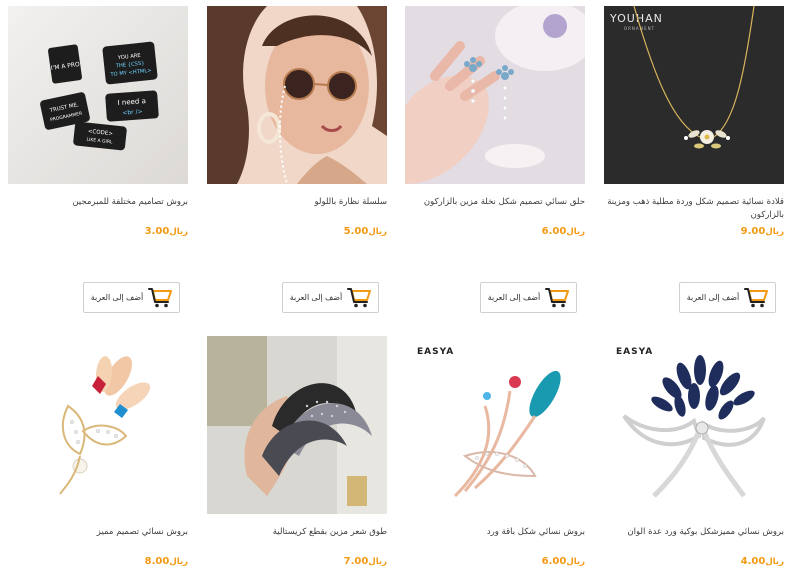 The height and width of the screenshot is (577, 800). What do you see at coordinates (694, 95) in the screenshot?
I see `product-image-flower-necklace: YOUHAN ORNAMENT` at bounding box center [694, 95].